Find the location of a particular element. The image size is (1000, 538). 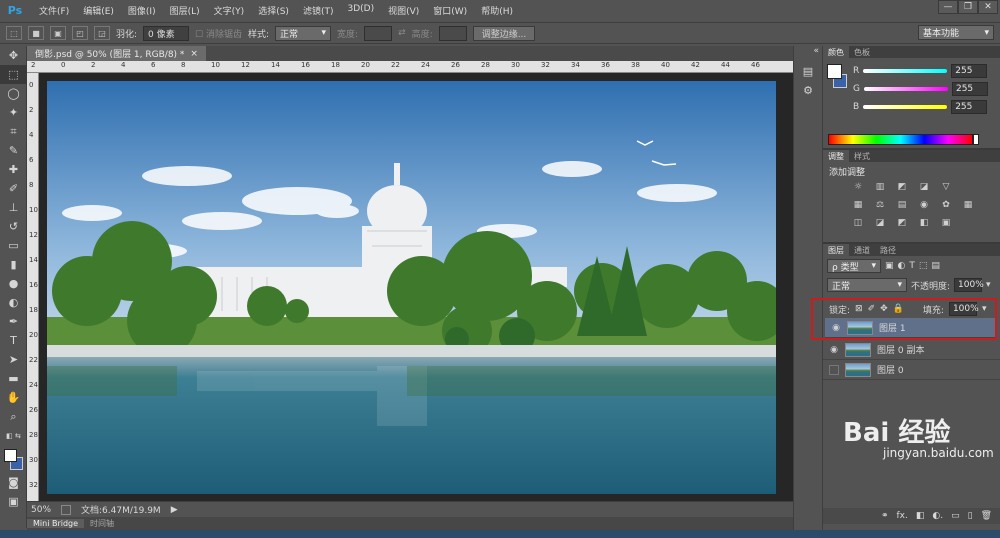

bottom-tab-1: 时间轴 is located at coordinates (102, 523).